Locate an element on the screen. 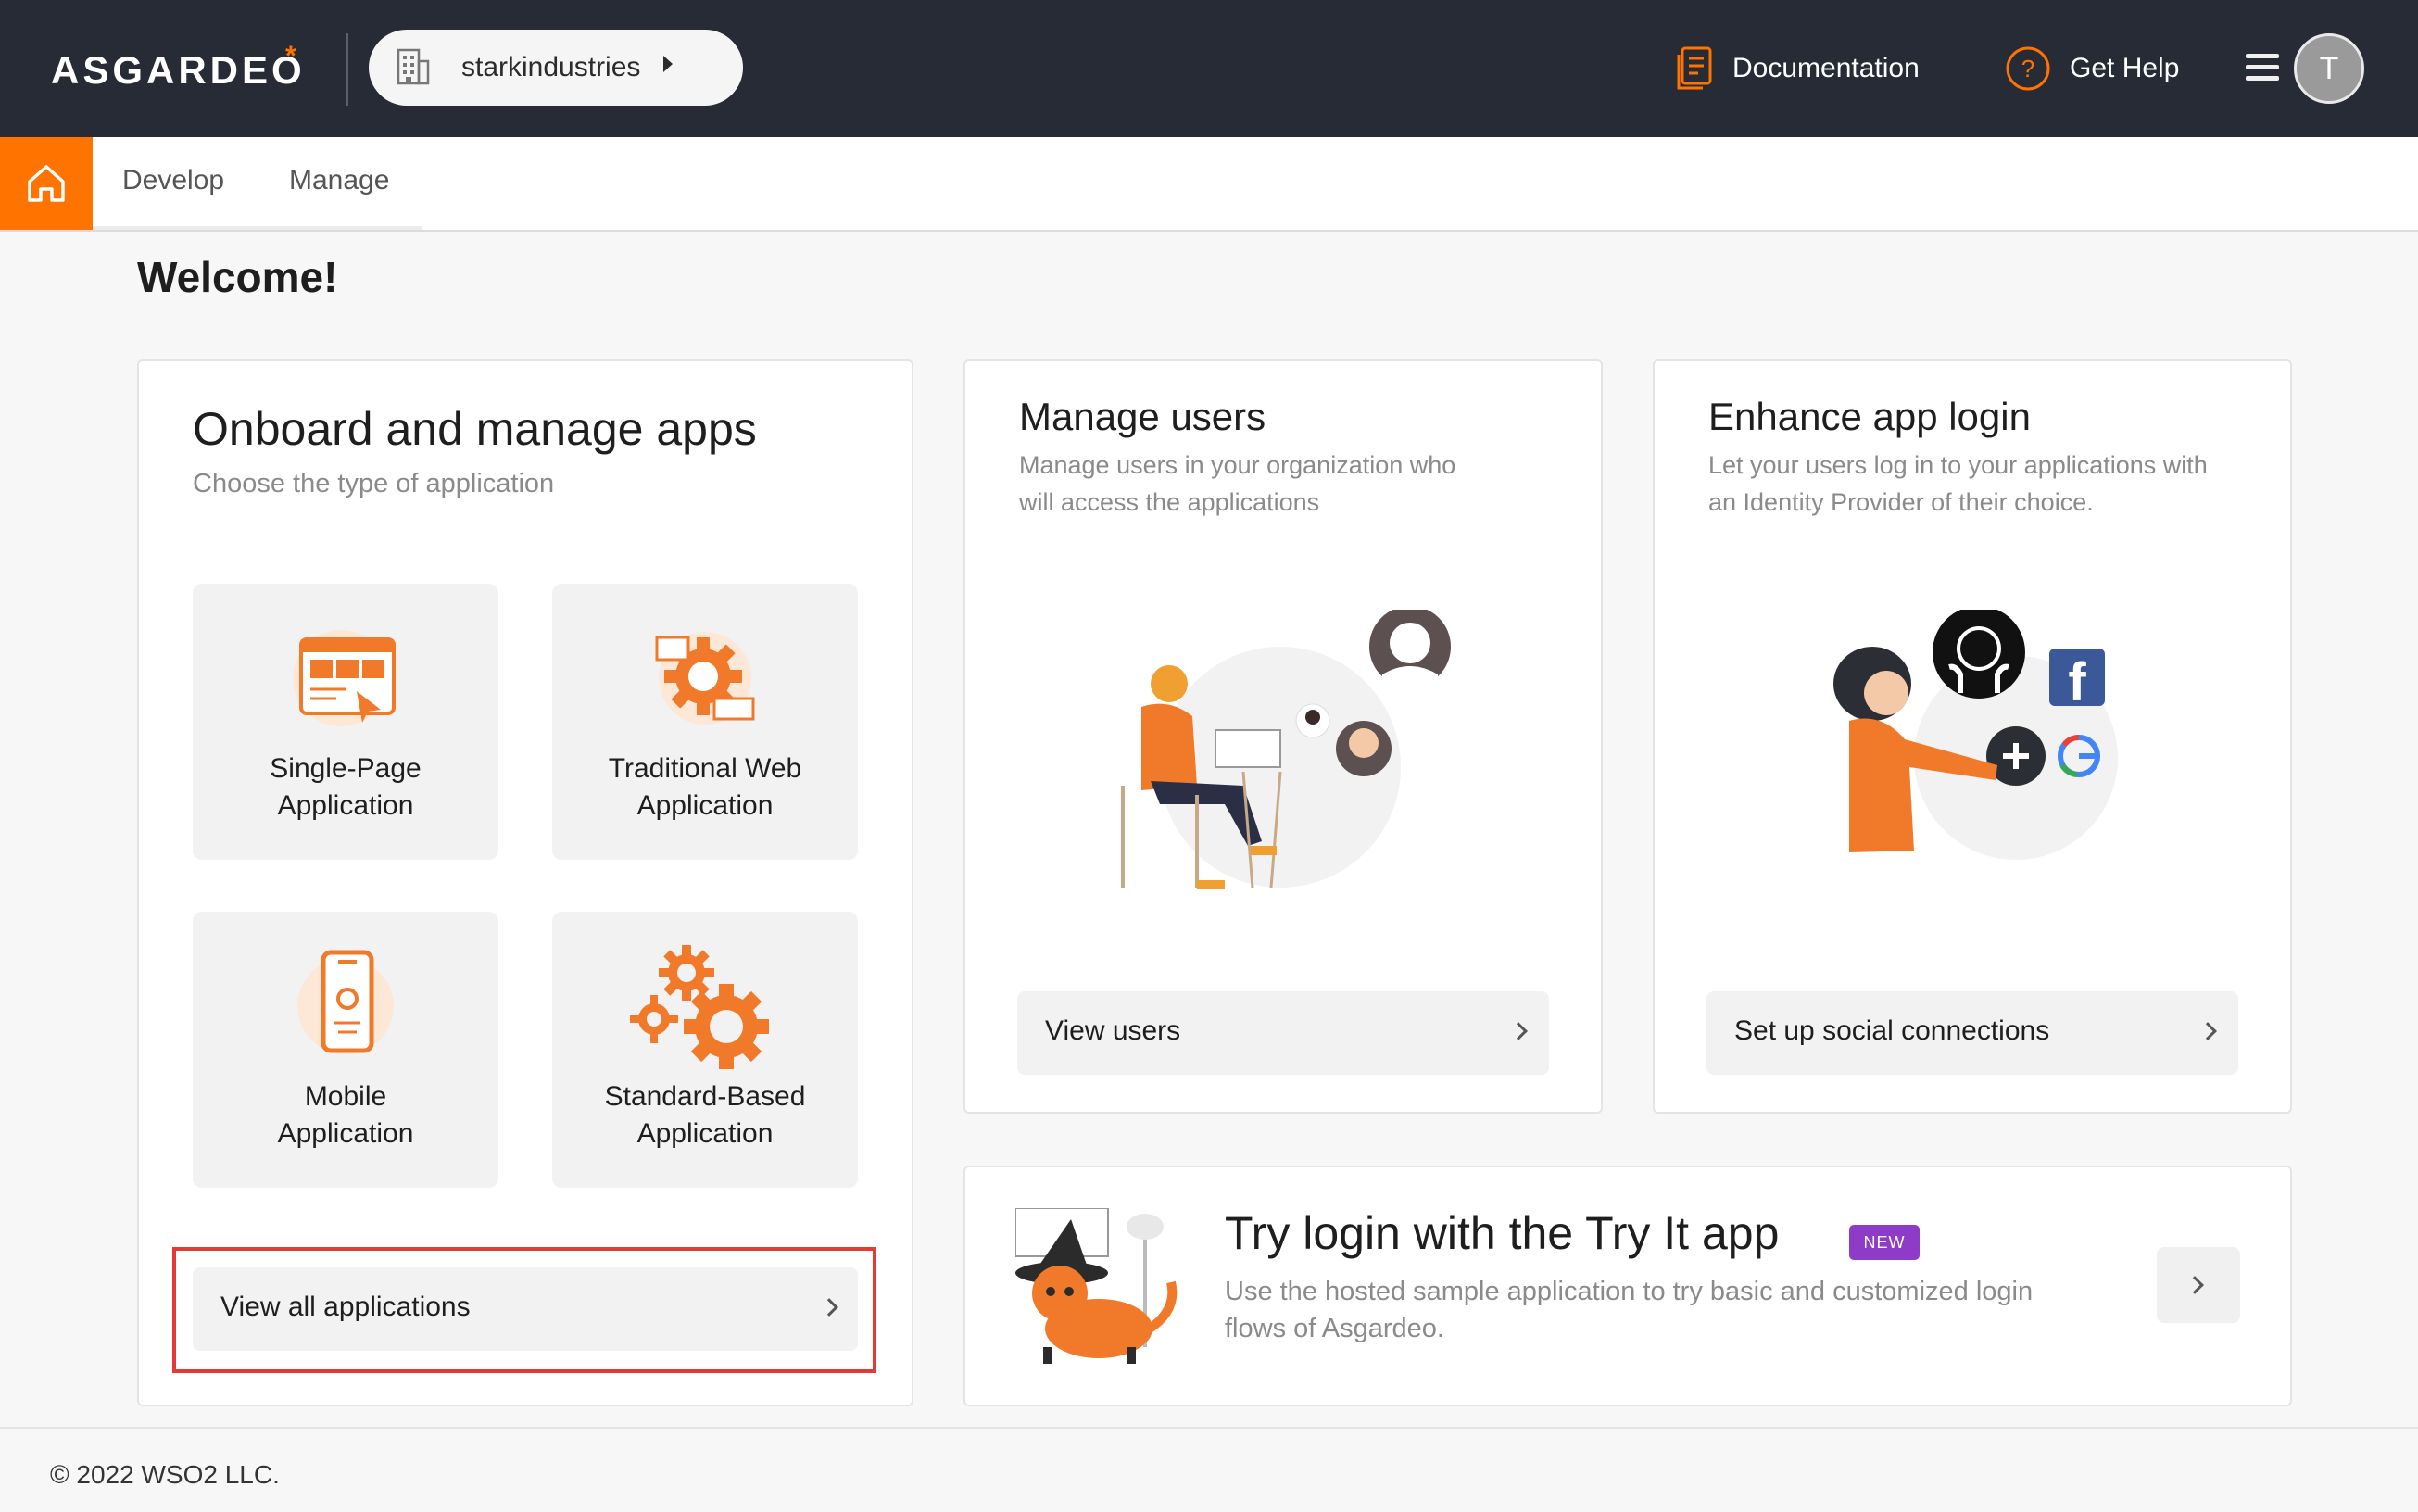  onboard-card-title: Onboard and manage apps is located at coordinates (475, 429).